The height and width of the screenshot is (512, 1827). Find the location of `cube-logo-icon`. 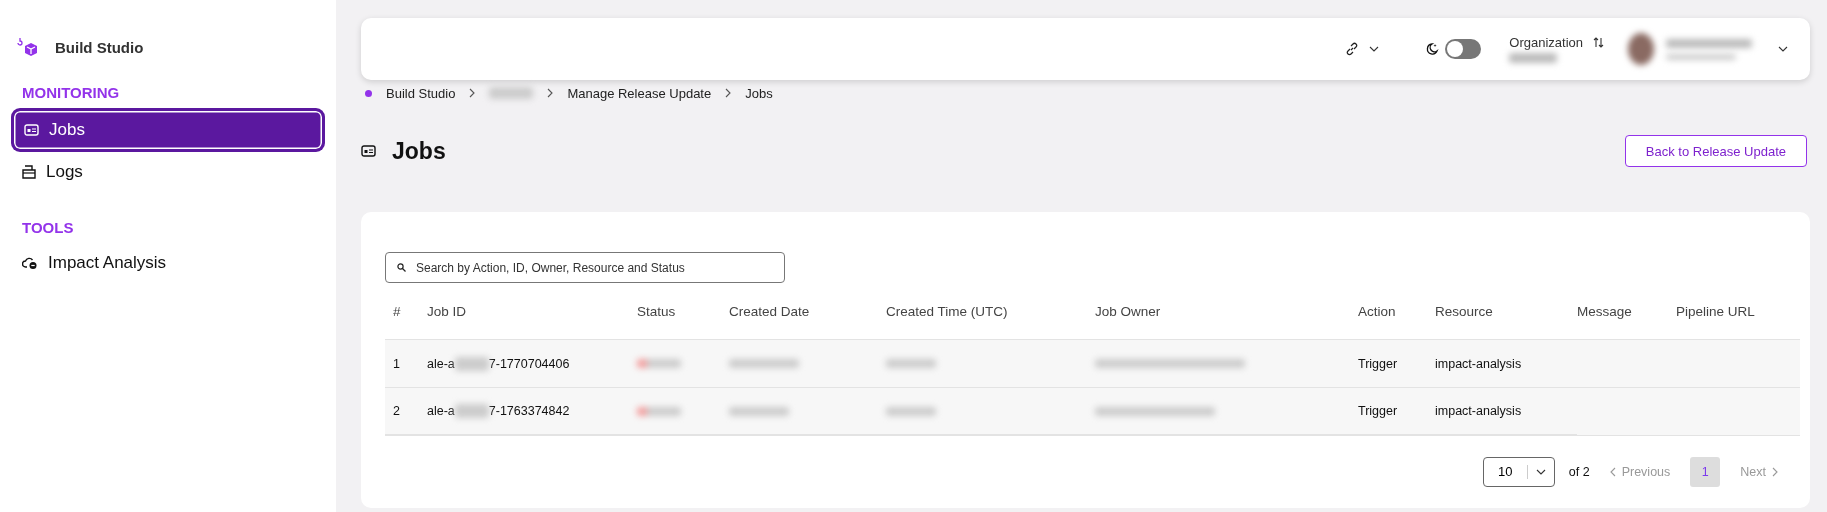

cube-logo-icon is located at coordinates (28, 47).